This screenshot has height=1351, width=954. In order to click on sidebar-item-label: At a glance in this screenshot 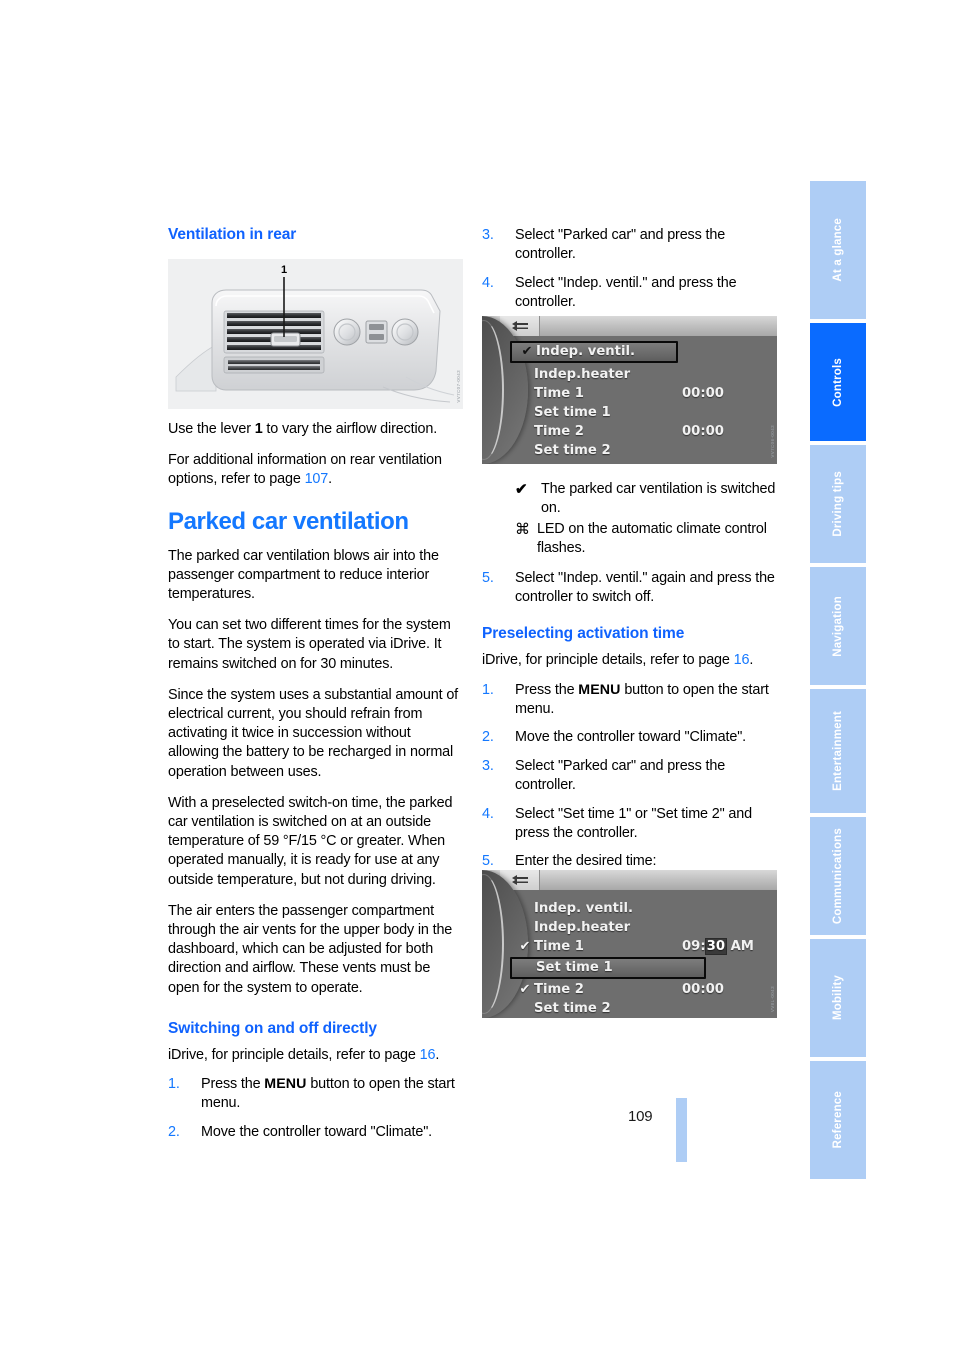, I will do `click(838, 250)`.